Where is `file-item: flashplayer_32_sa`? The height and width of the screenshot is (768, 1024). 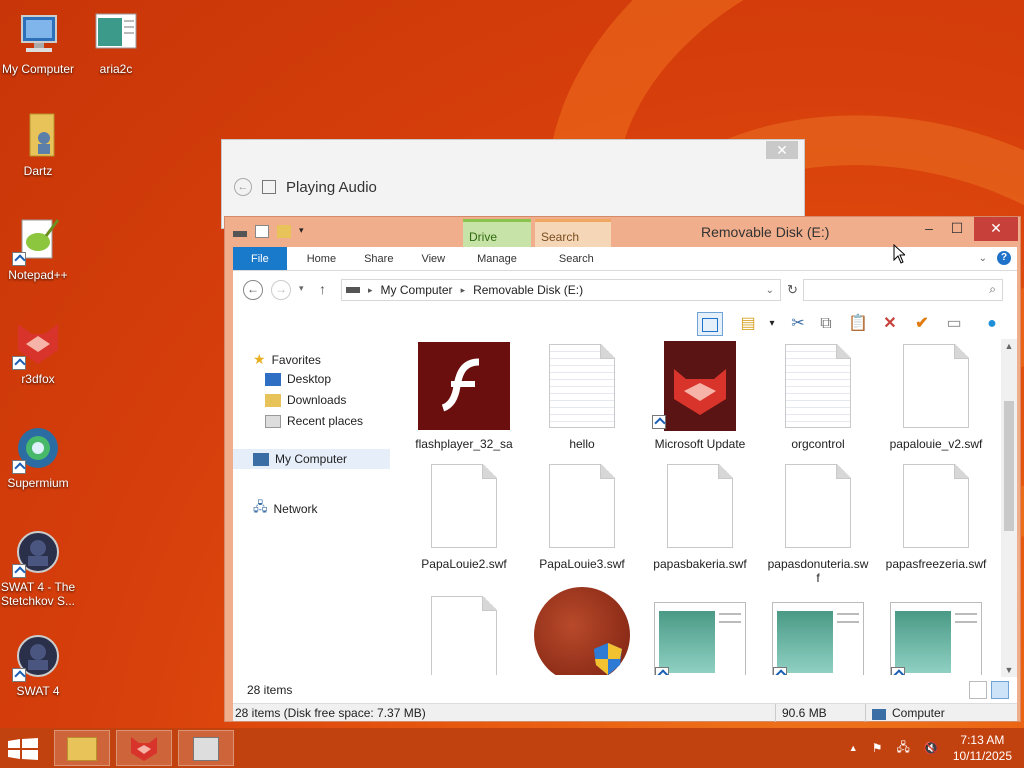 file-item: flashplayer_32_sa is located at coordinates (464, 396).